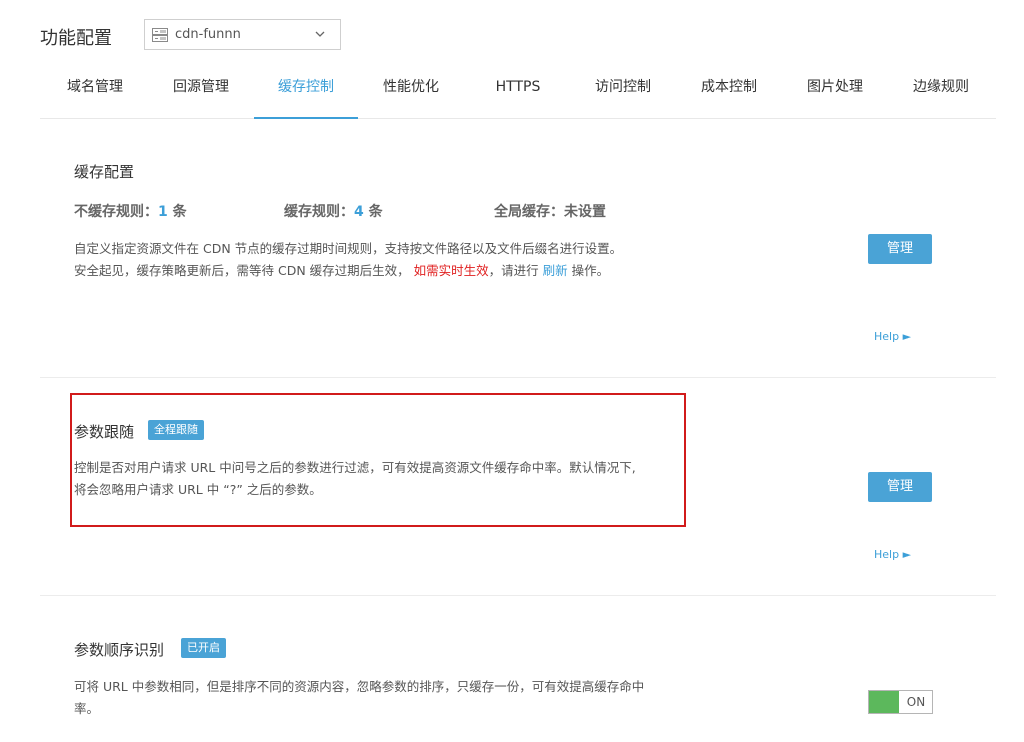 This screenshot has width=1024, height=742. I want to click on tab-cost-control: 成本控制, so click(729, 93).